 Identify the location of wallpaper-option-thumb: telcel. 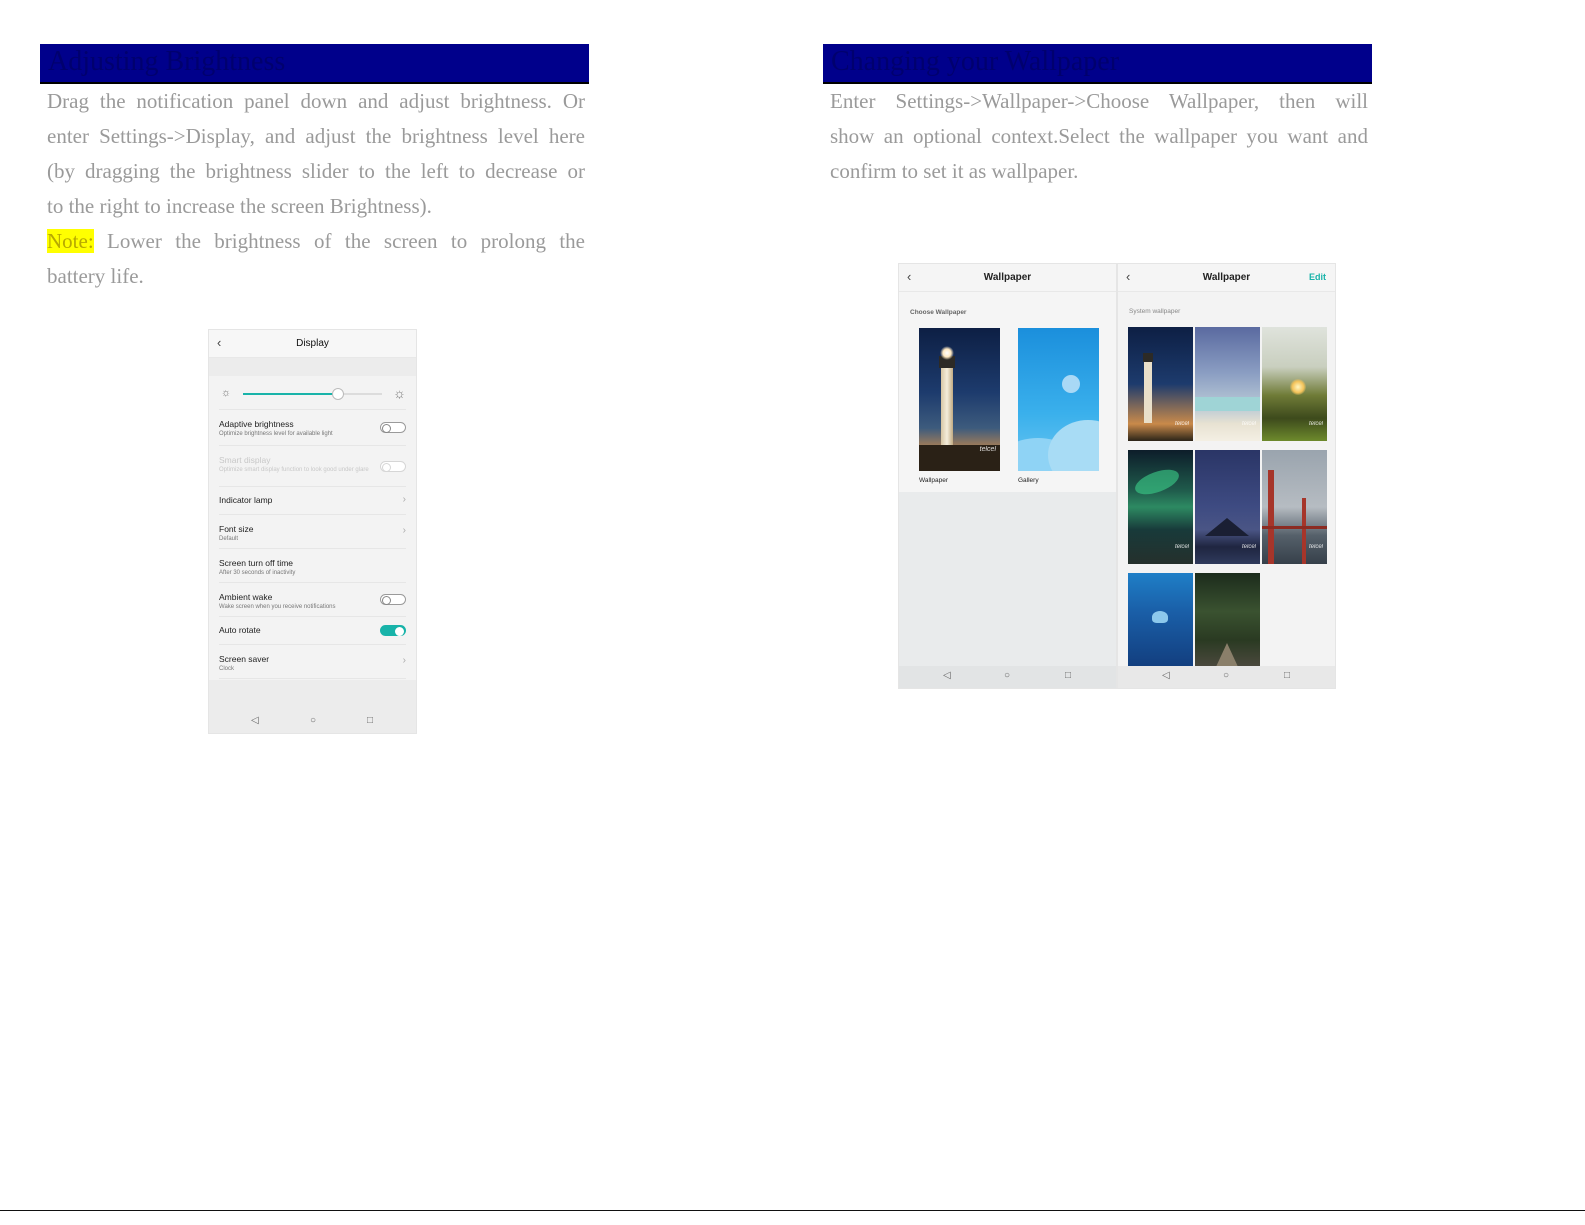
(959, 399).